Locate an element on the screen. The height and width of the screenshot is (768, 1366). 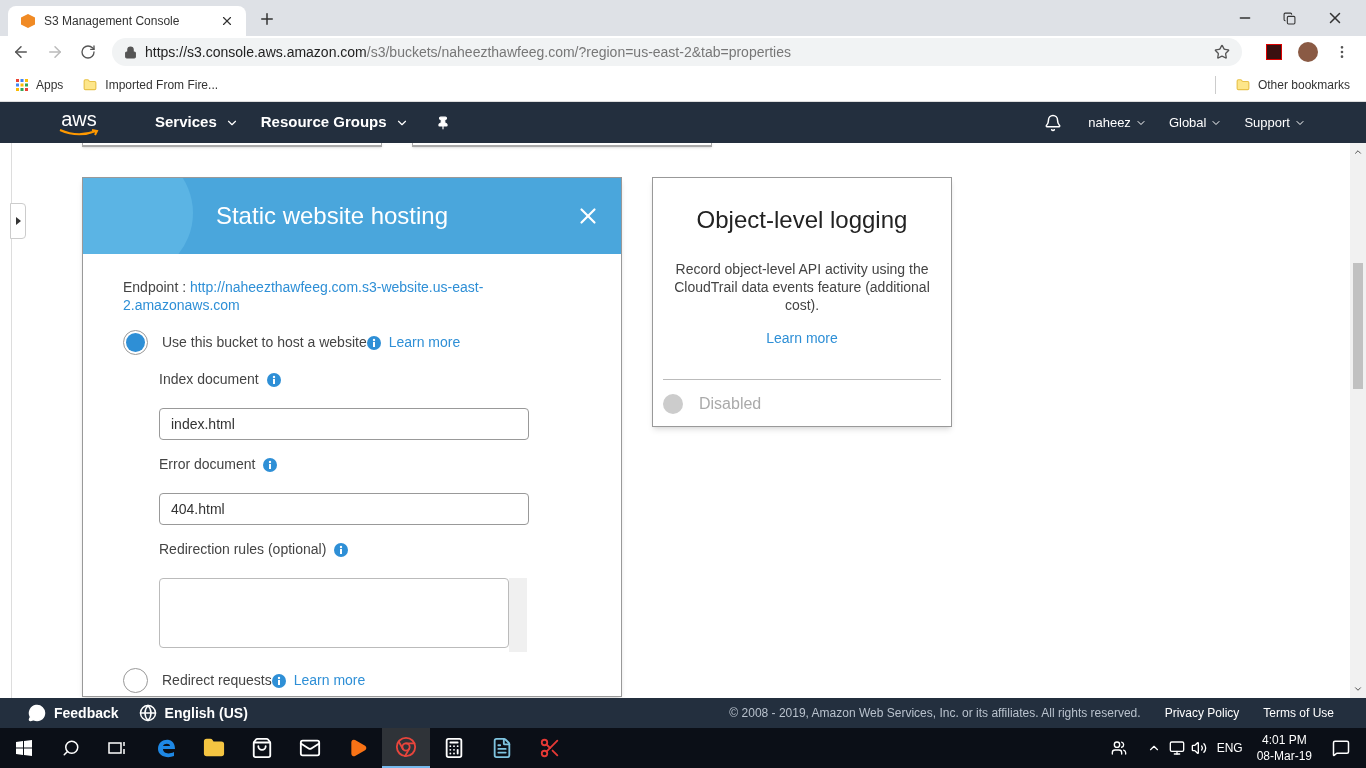
scroll-up-icon is located at coordinates (1358, 152).